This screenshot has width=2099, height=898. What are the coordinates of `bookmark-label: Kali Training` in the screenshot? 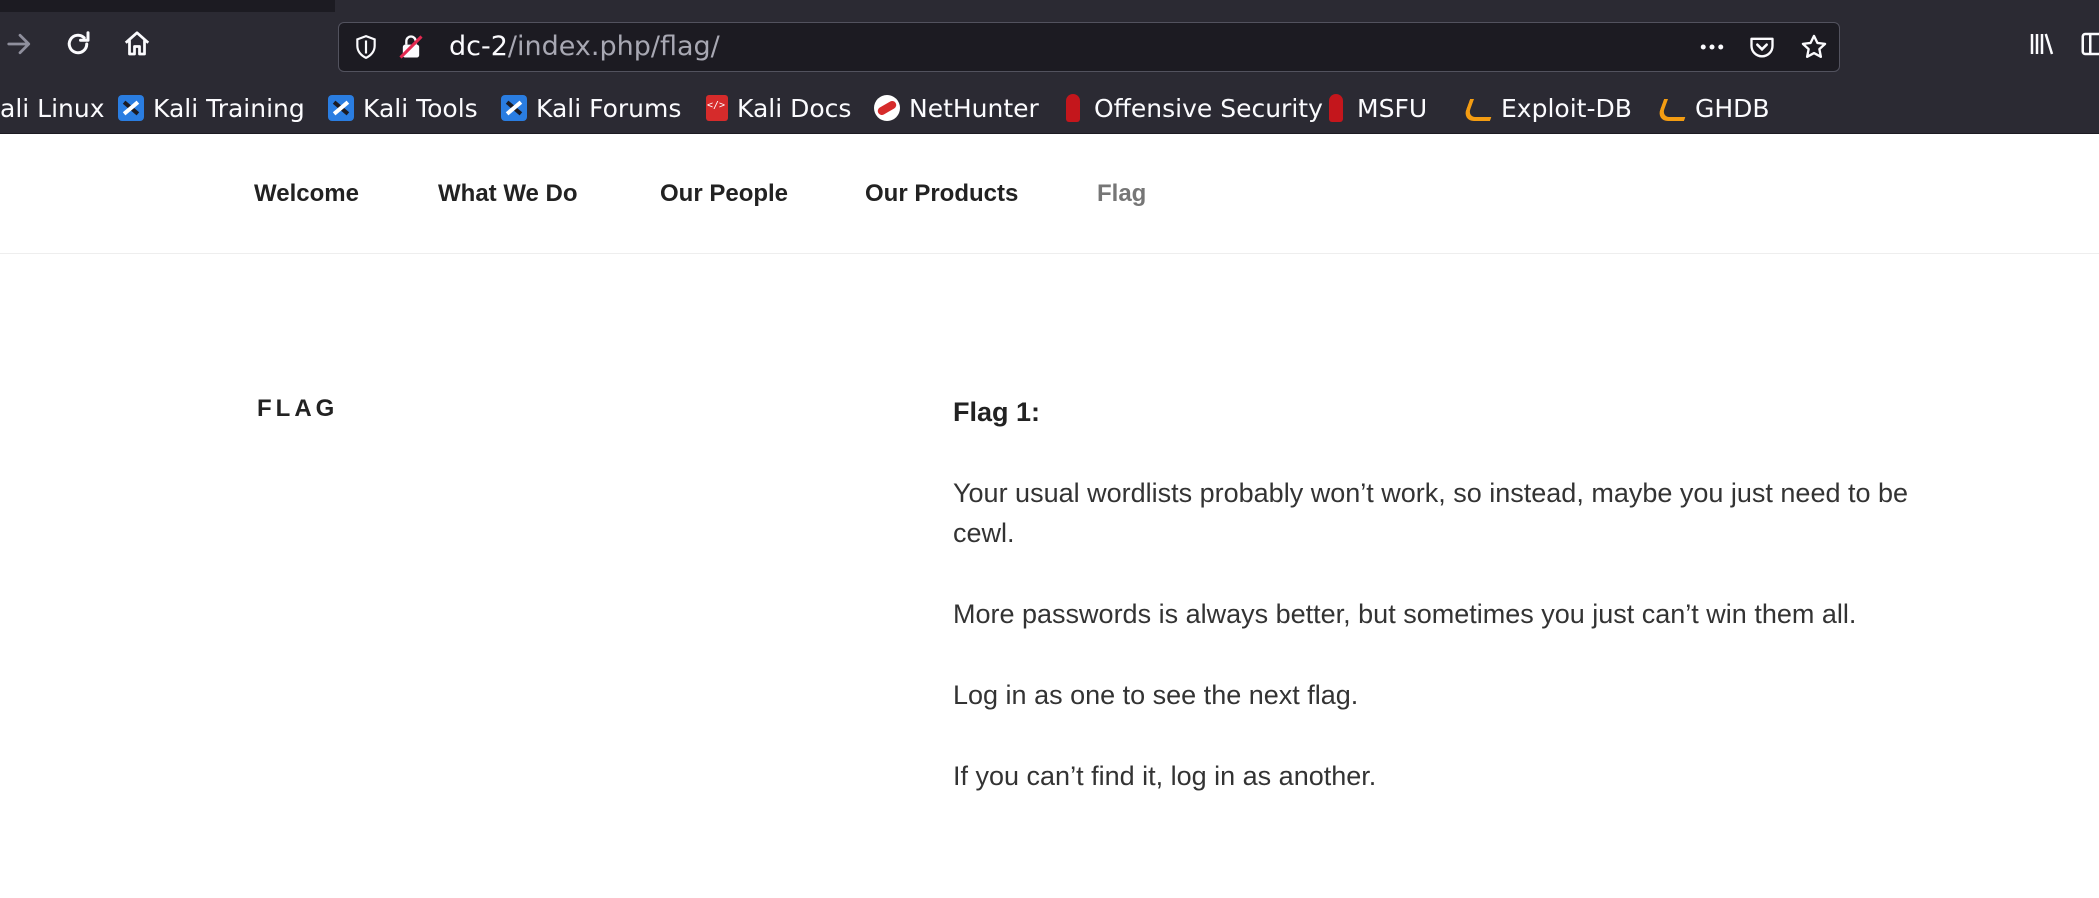 It's located at (229, 108).